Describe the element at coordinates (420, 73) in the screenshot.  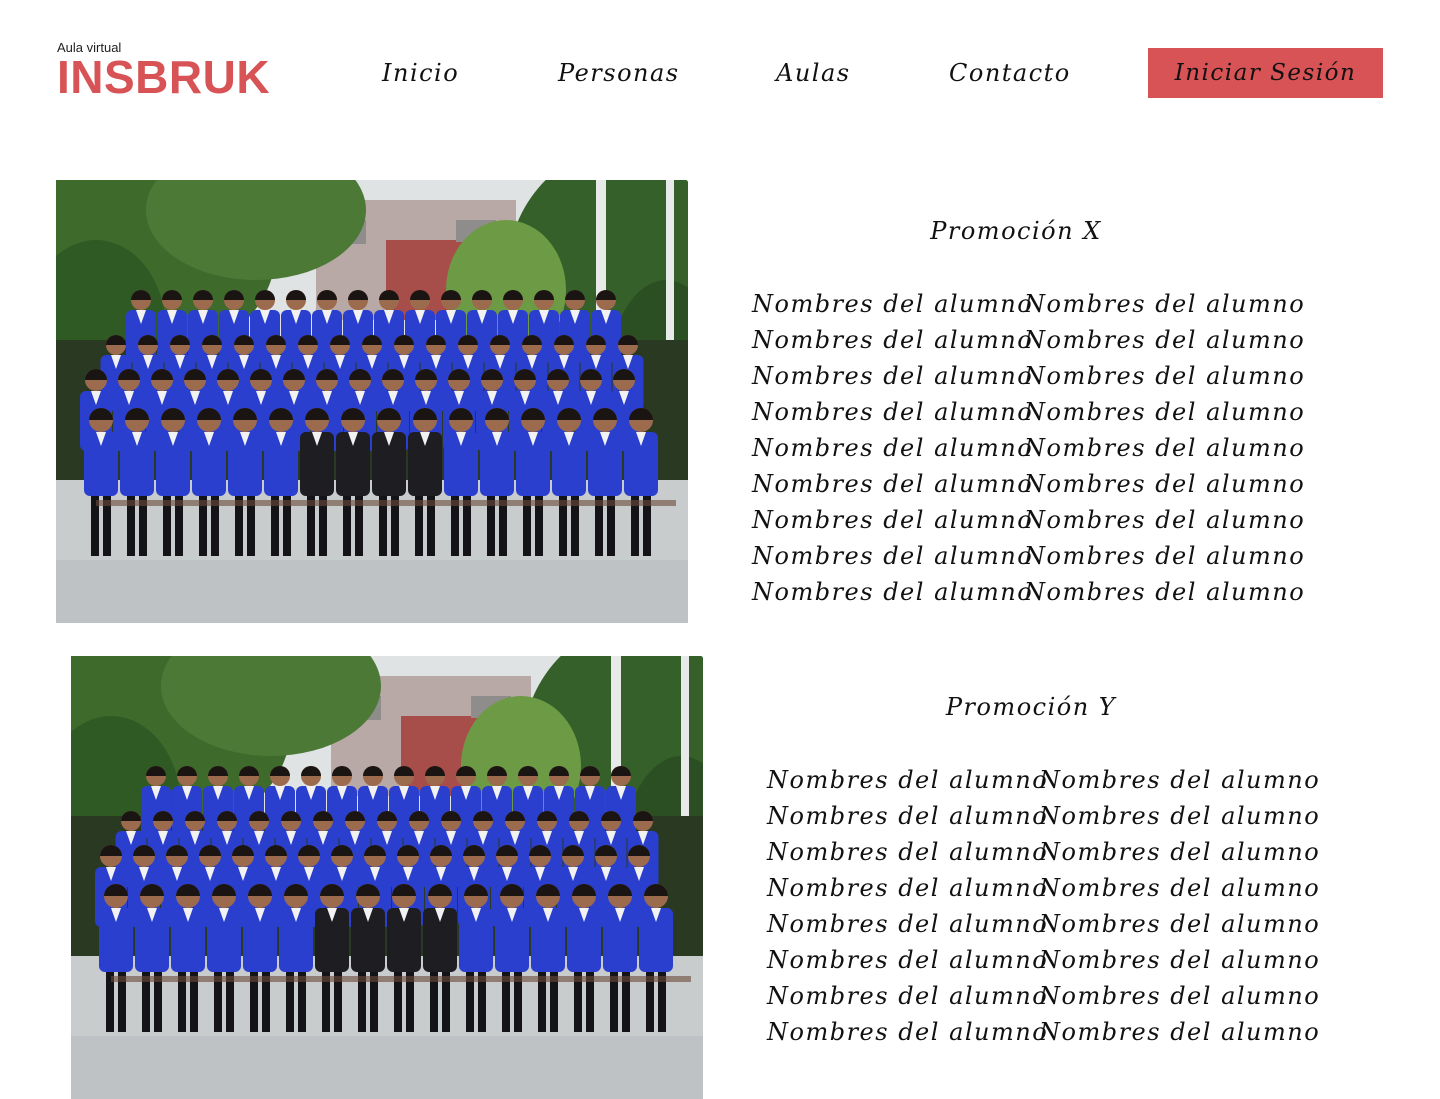
I see `nav-inicio: Inicio` at that location.